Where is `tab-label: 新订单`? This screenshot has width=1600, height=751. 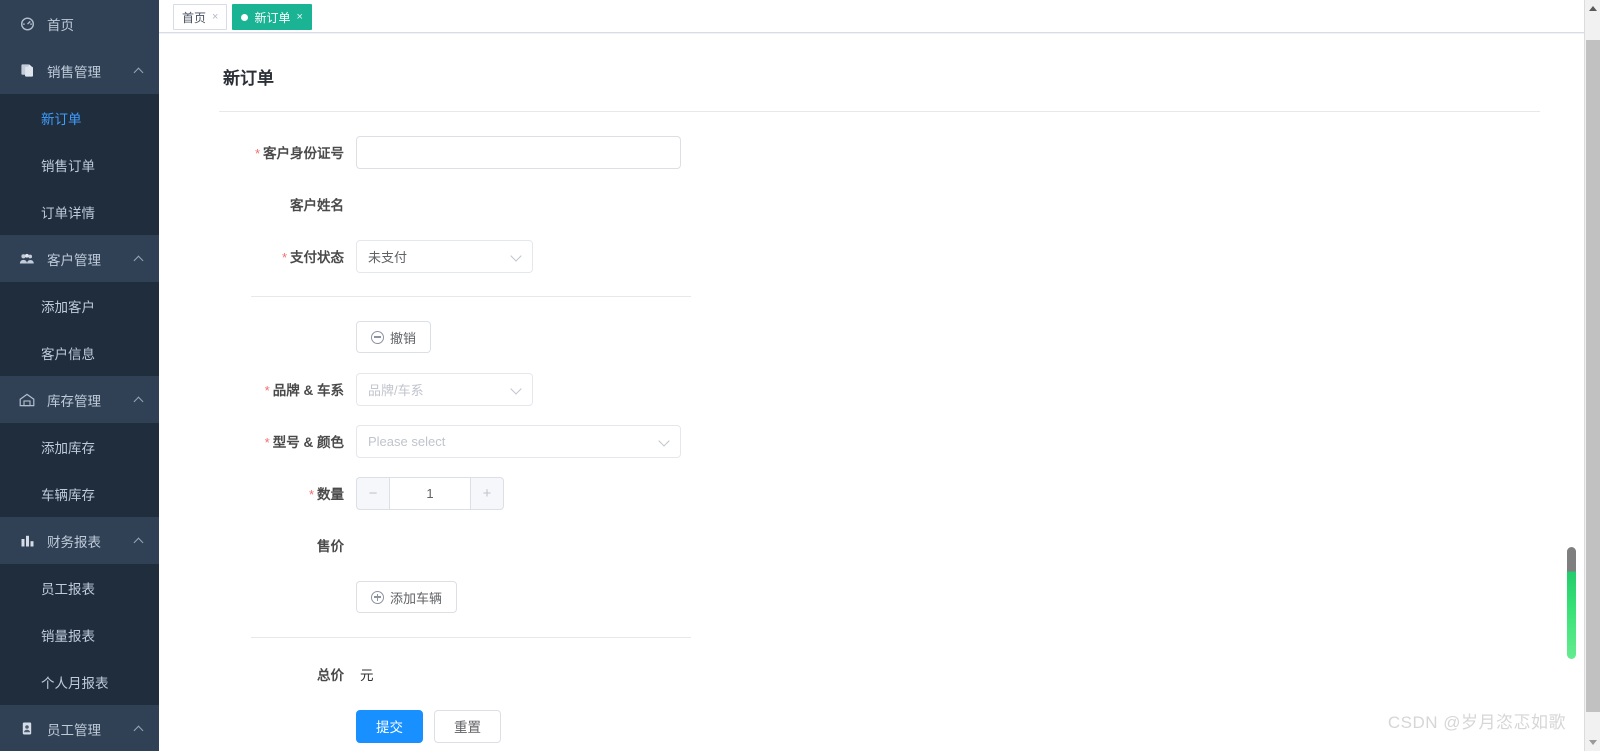 tab-label: 新订单 is located at coordinates (272, 17).